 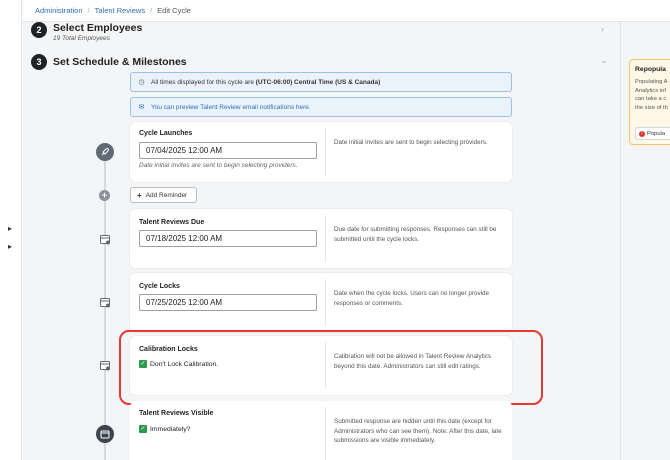 I want to click on left-rail: ▸ ▸, so click(x=11, y=230).